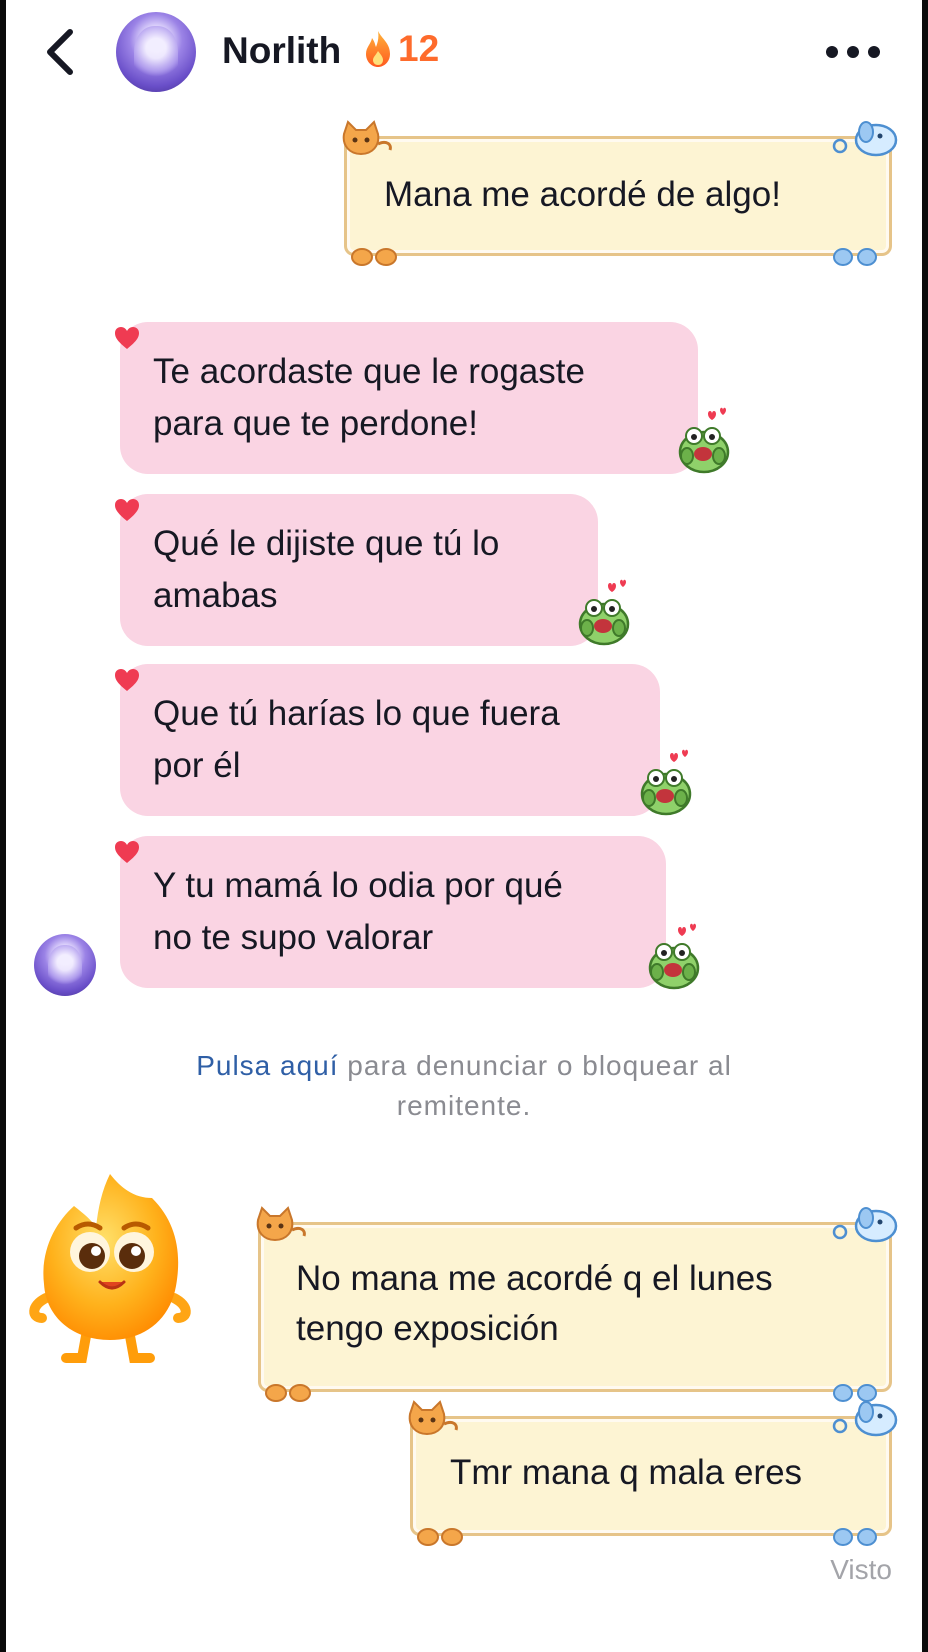 The width and height of the screenshot is (928, 1652). What do you see at coordinates (832, 52) in the screenshot?
I see `more-dots-icon` at bounding box center [832, 52].